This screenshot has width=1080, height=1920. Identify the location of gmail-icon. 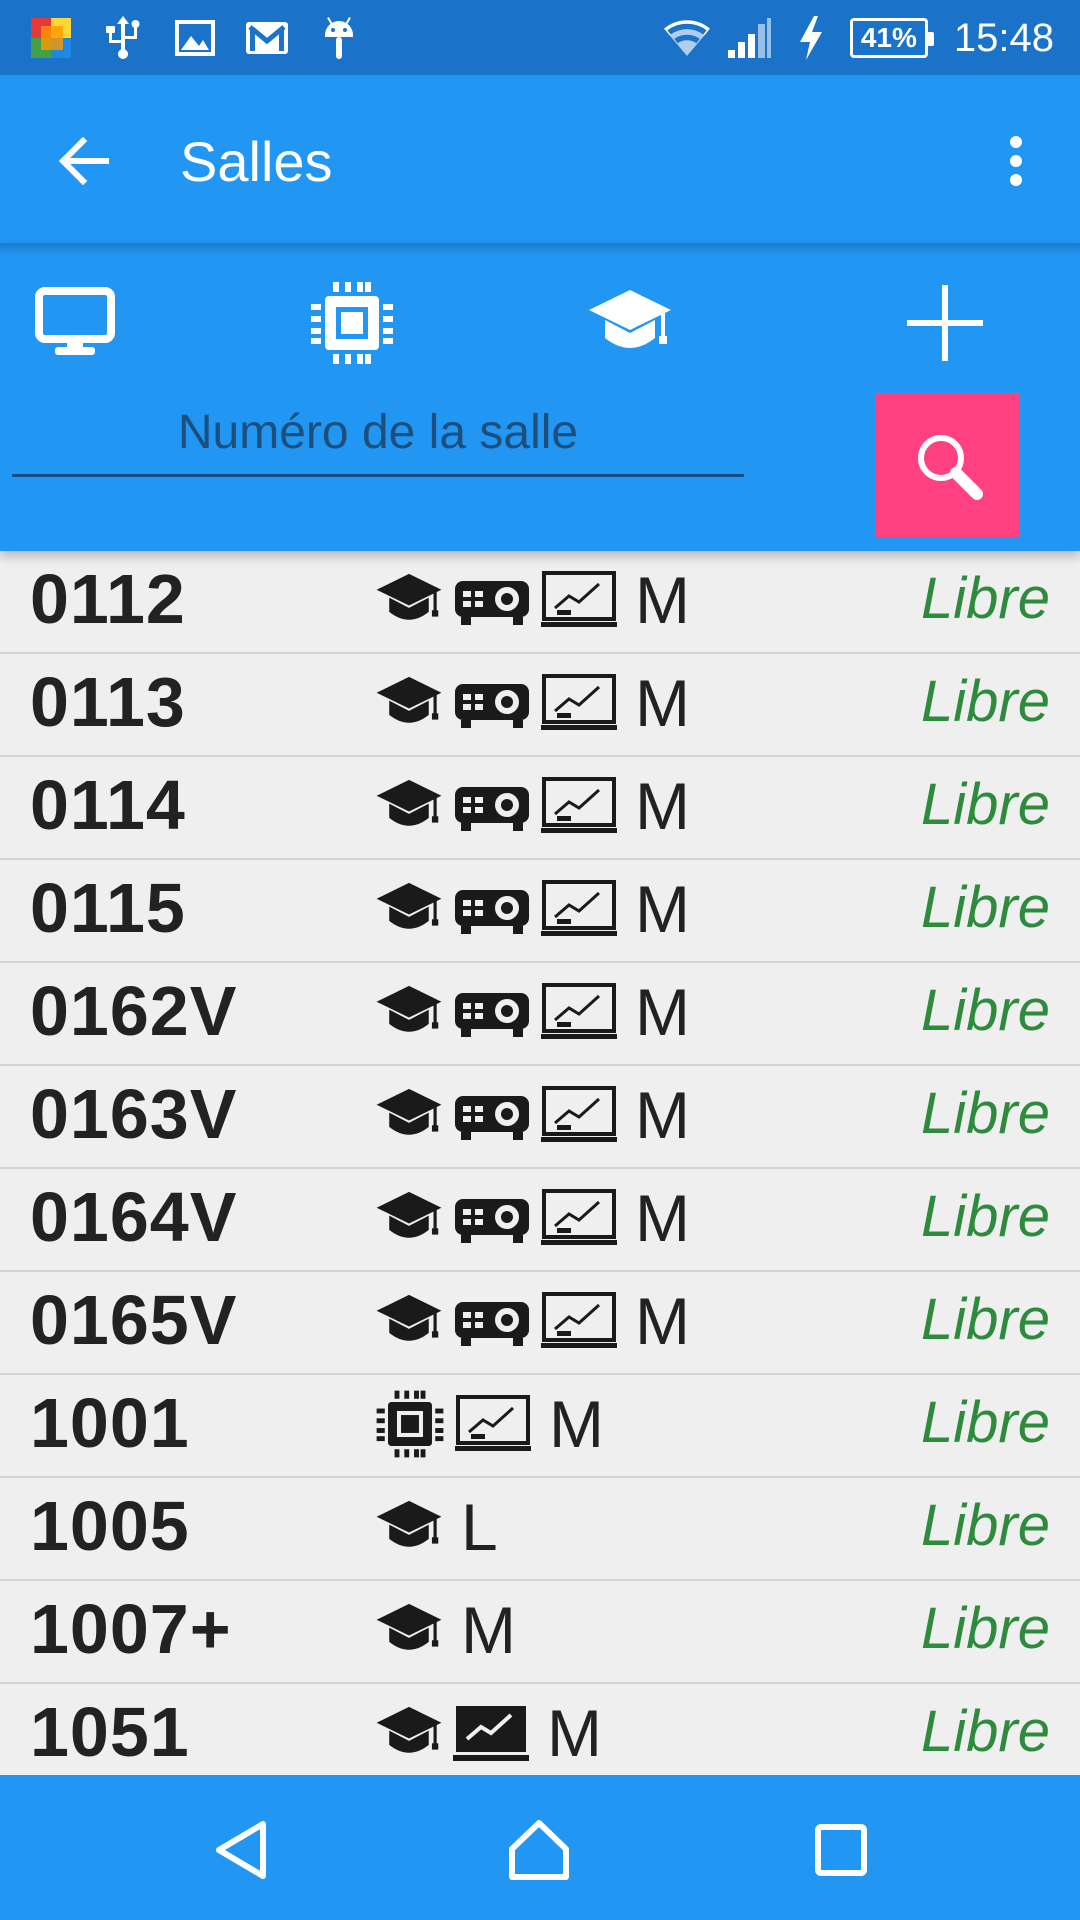
(267, 38).